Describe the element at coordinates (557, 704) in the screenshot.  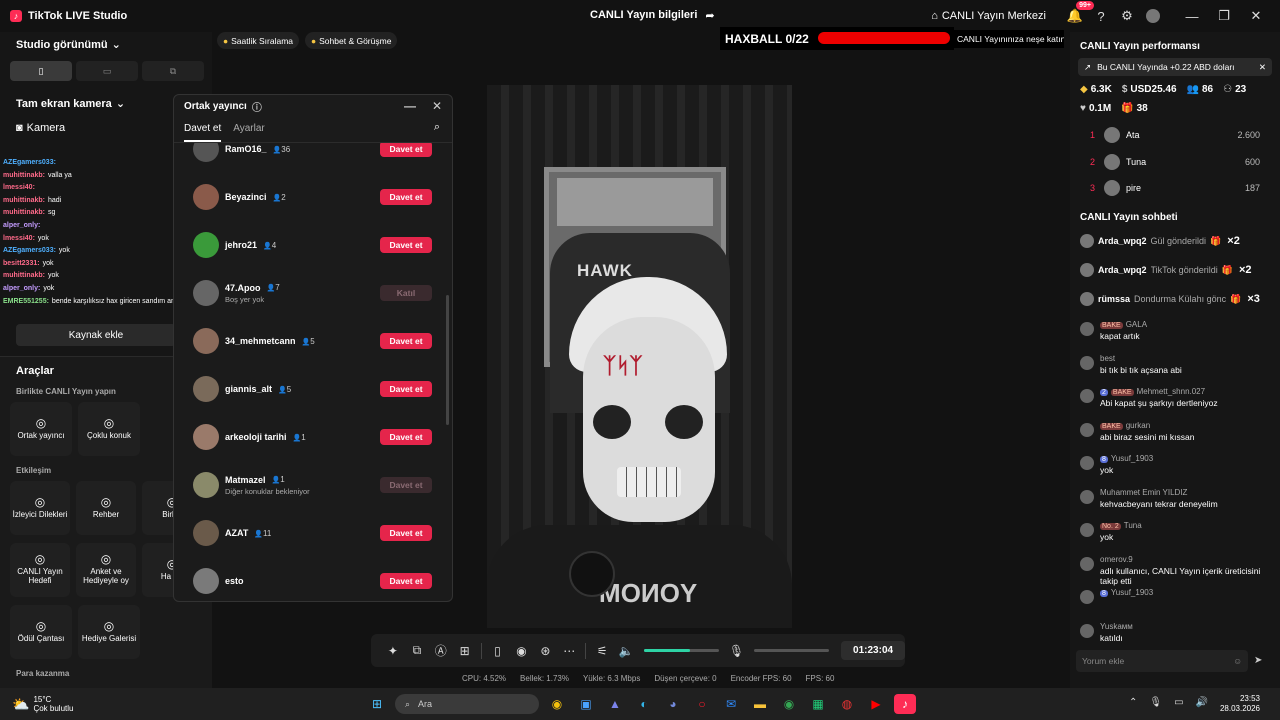
I see `chrome-icon: ◉` at that location.